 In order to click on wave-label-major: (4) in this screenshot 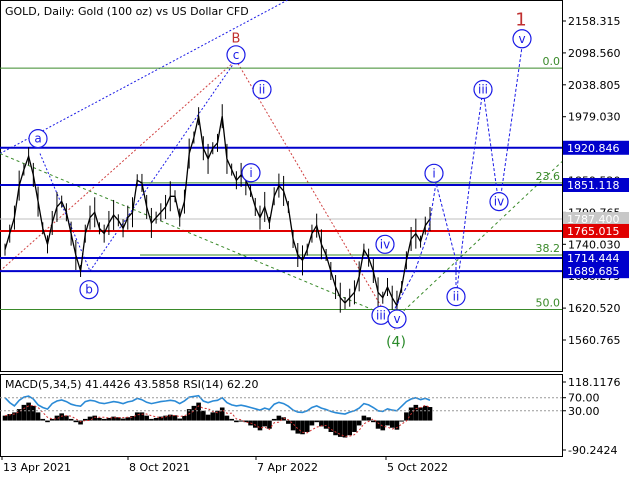, I will do `click(396, 342)`.